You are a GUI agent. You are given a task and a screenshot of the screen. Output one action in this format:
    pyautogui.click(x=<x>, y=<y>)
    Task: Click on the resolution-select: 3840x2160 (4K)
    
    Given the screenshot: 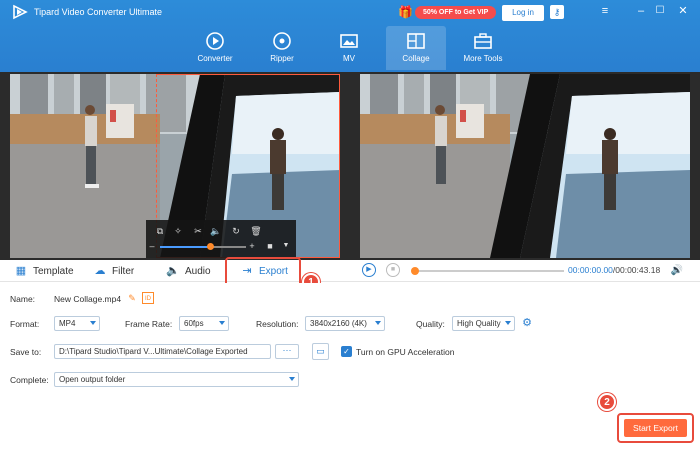 What is the action you would take?
    pyautogui.click(x=345, y=323)
    